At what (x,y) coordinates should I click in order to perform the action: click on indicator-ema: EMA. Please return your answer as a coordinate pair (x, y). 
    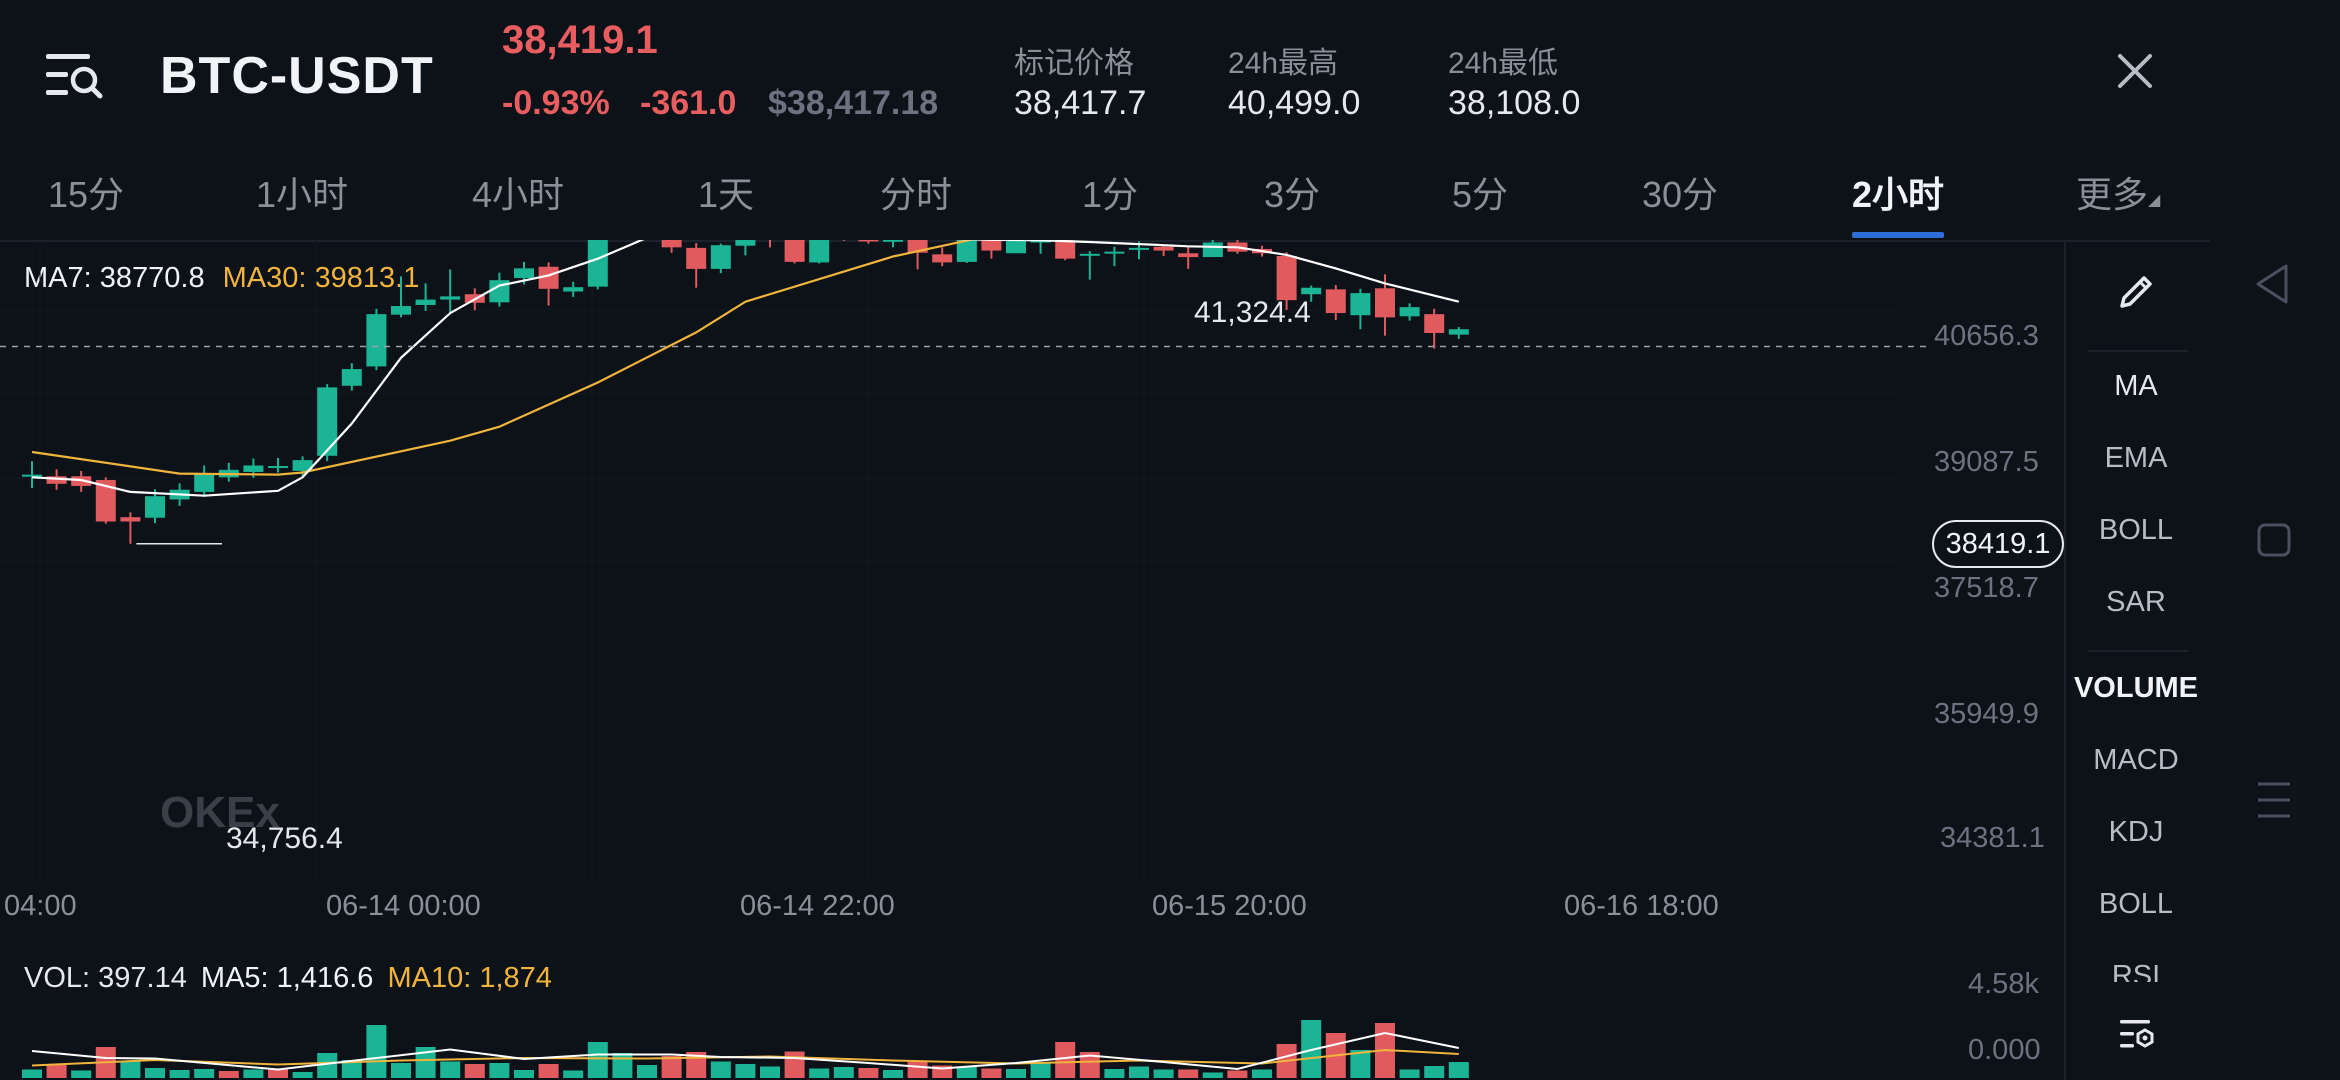
    Looking at the image, I should click on (2136, 458).